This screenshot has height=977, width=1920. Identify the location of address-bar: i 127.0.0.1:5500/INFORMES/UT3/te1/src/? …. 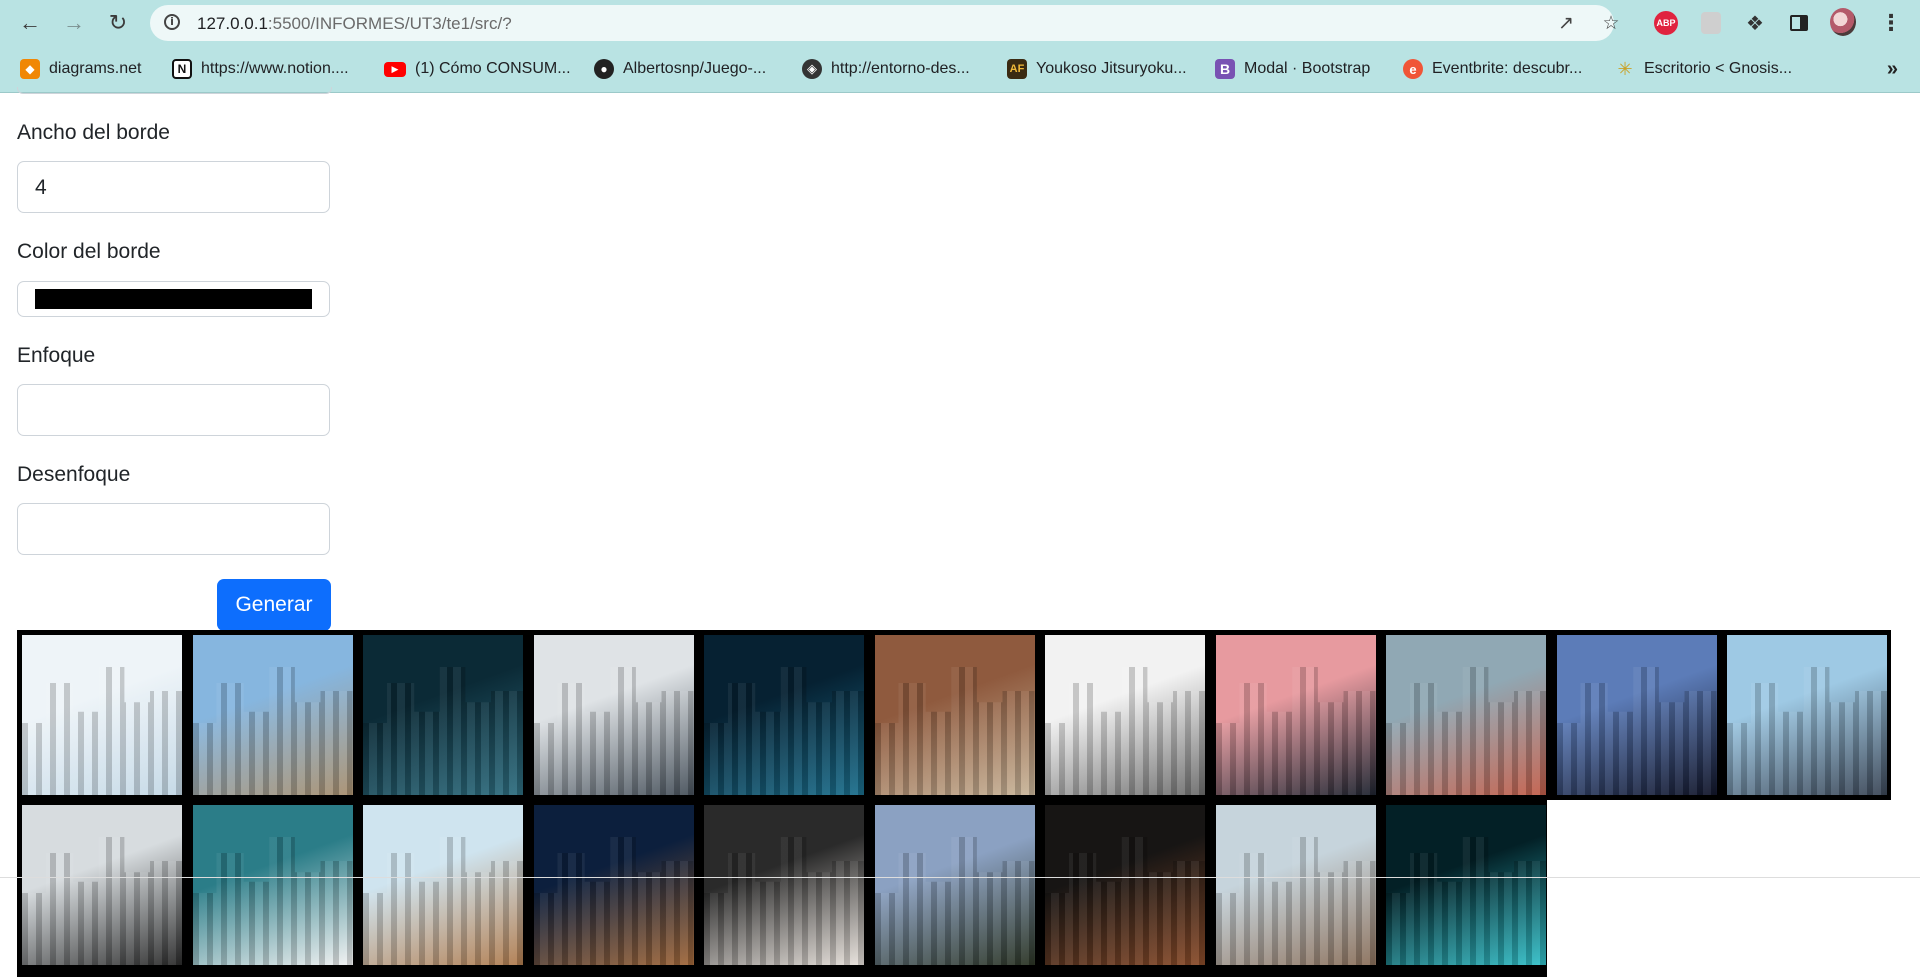
(885, 23).